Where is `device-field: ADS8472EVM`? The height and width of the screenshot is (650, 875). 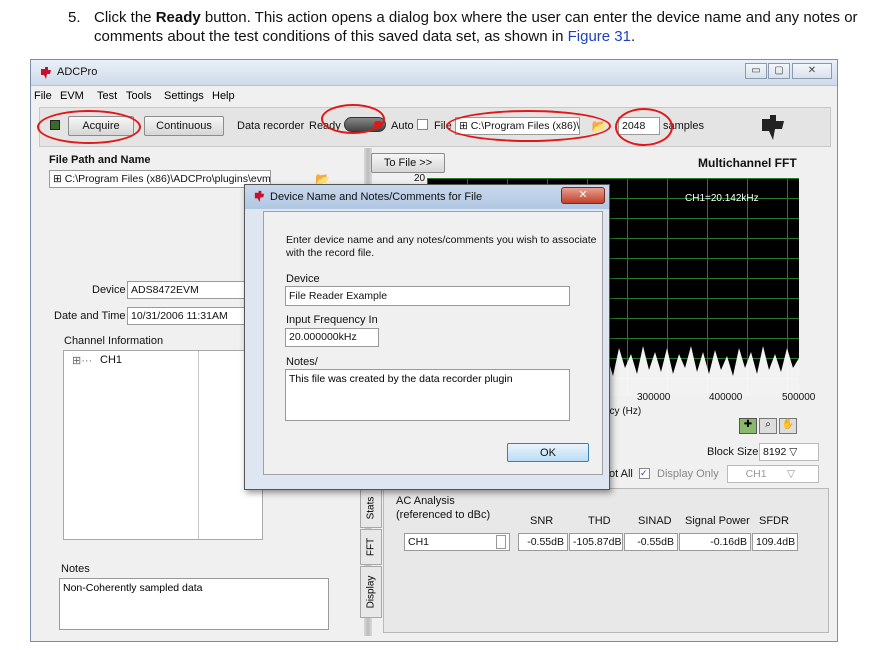 device-field: ADS8472EVM is located at coordinates (187, 290).